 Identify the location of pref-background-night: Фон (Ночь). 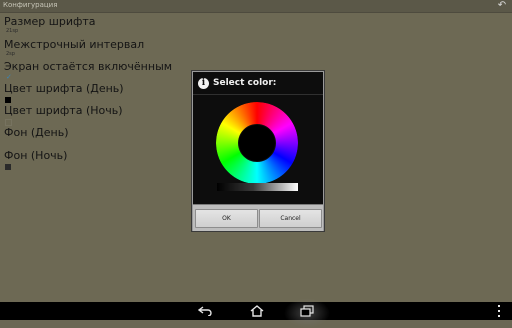
(35, 159).